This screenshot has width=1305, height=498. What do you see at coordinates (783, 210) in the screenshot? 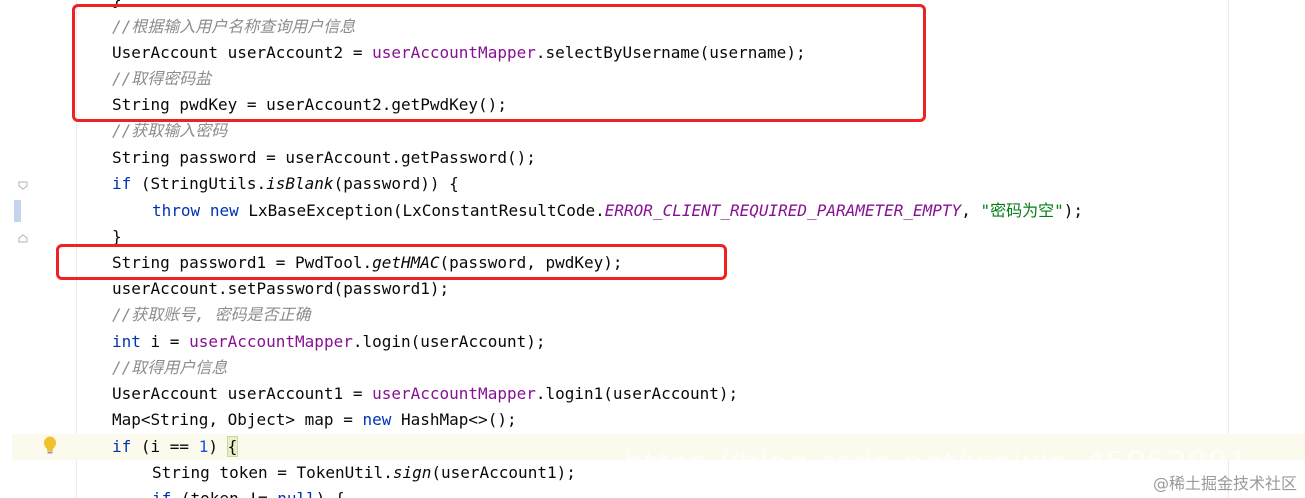
I see `code-token: ERROR_CLIENT_REQUIRED_PARAMETER_EMPTY` at bounding box center [783, 210].